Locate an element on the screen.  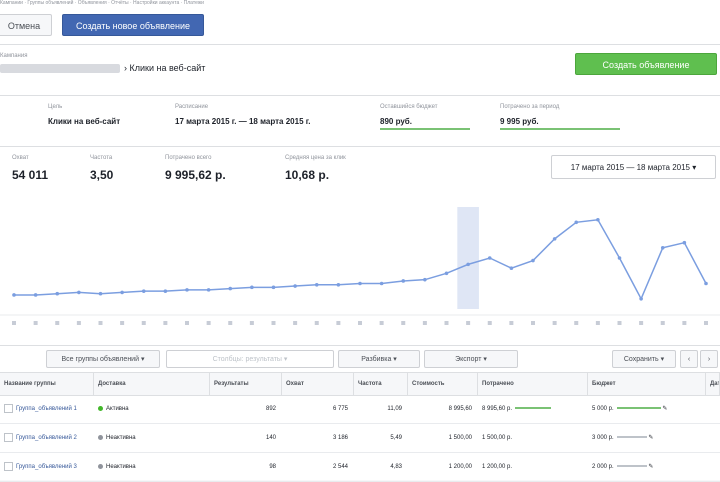
row-budget: 5 000 р. ✎ is located at coordinates (647, 409).